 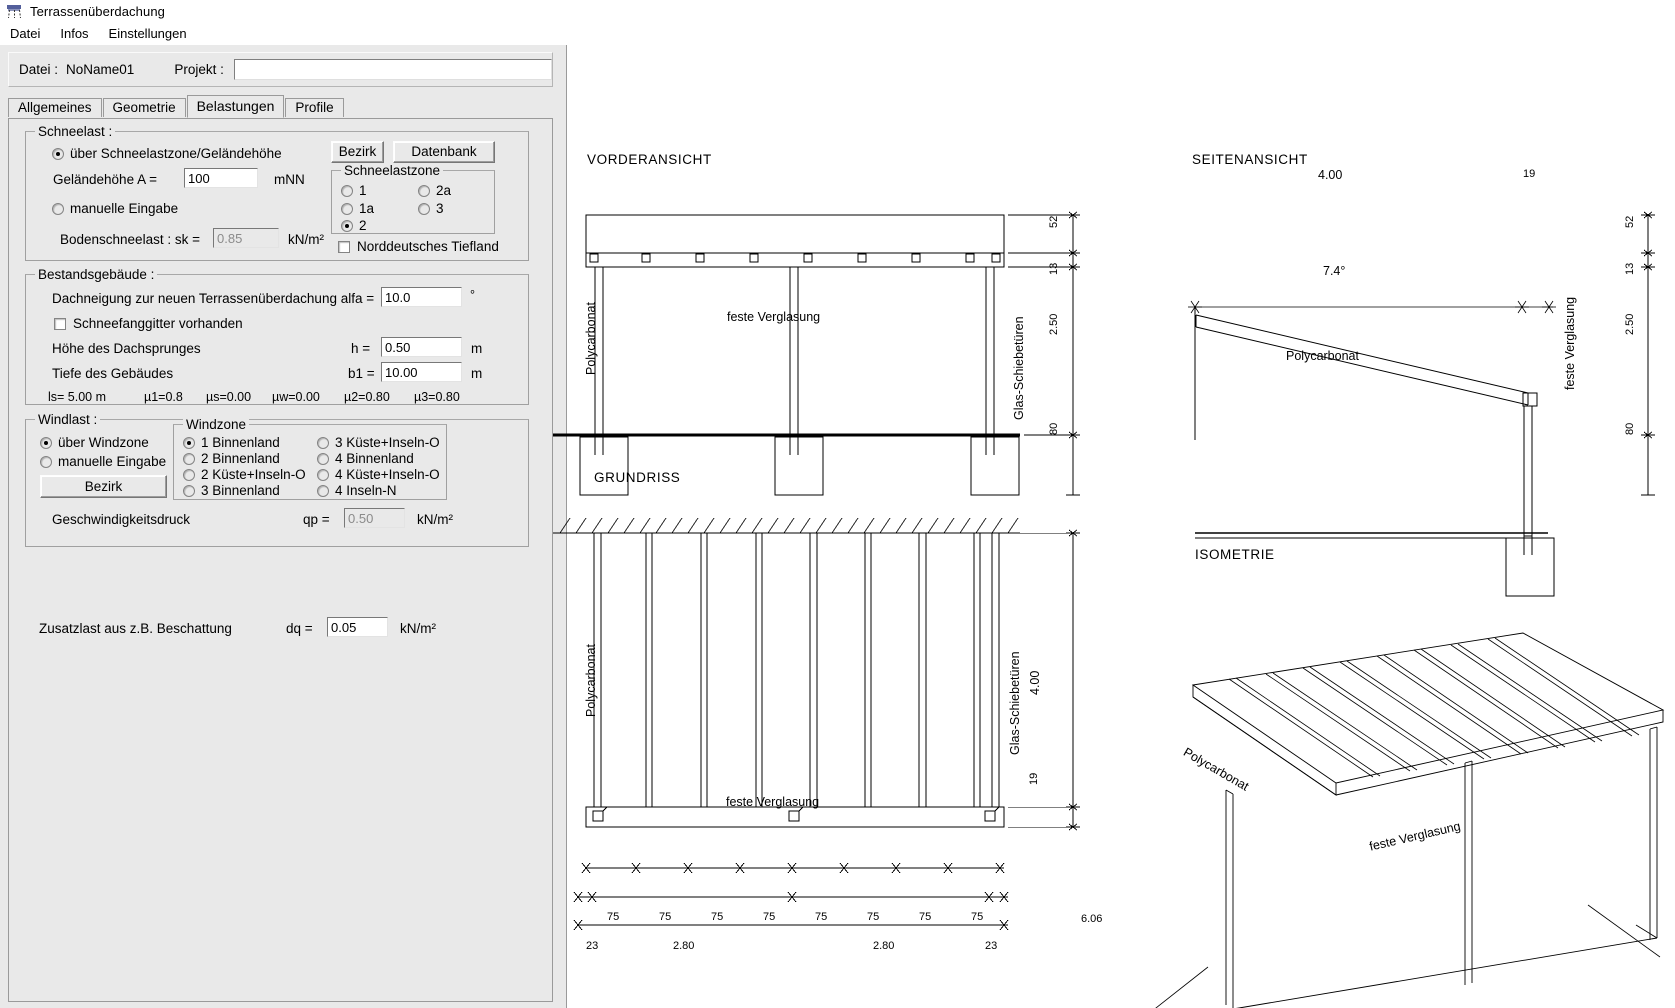 What do you see at coordinates (374, 518) in the screenshot?
I see `qp-input` at bounding box center [374, 518].